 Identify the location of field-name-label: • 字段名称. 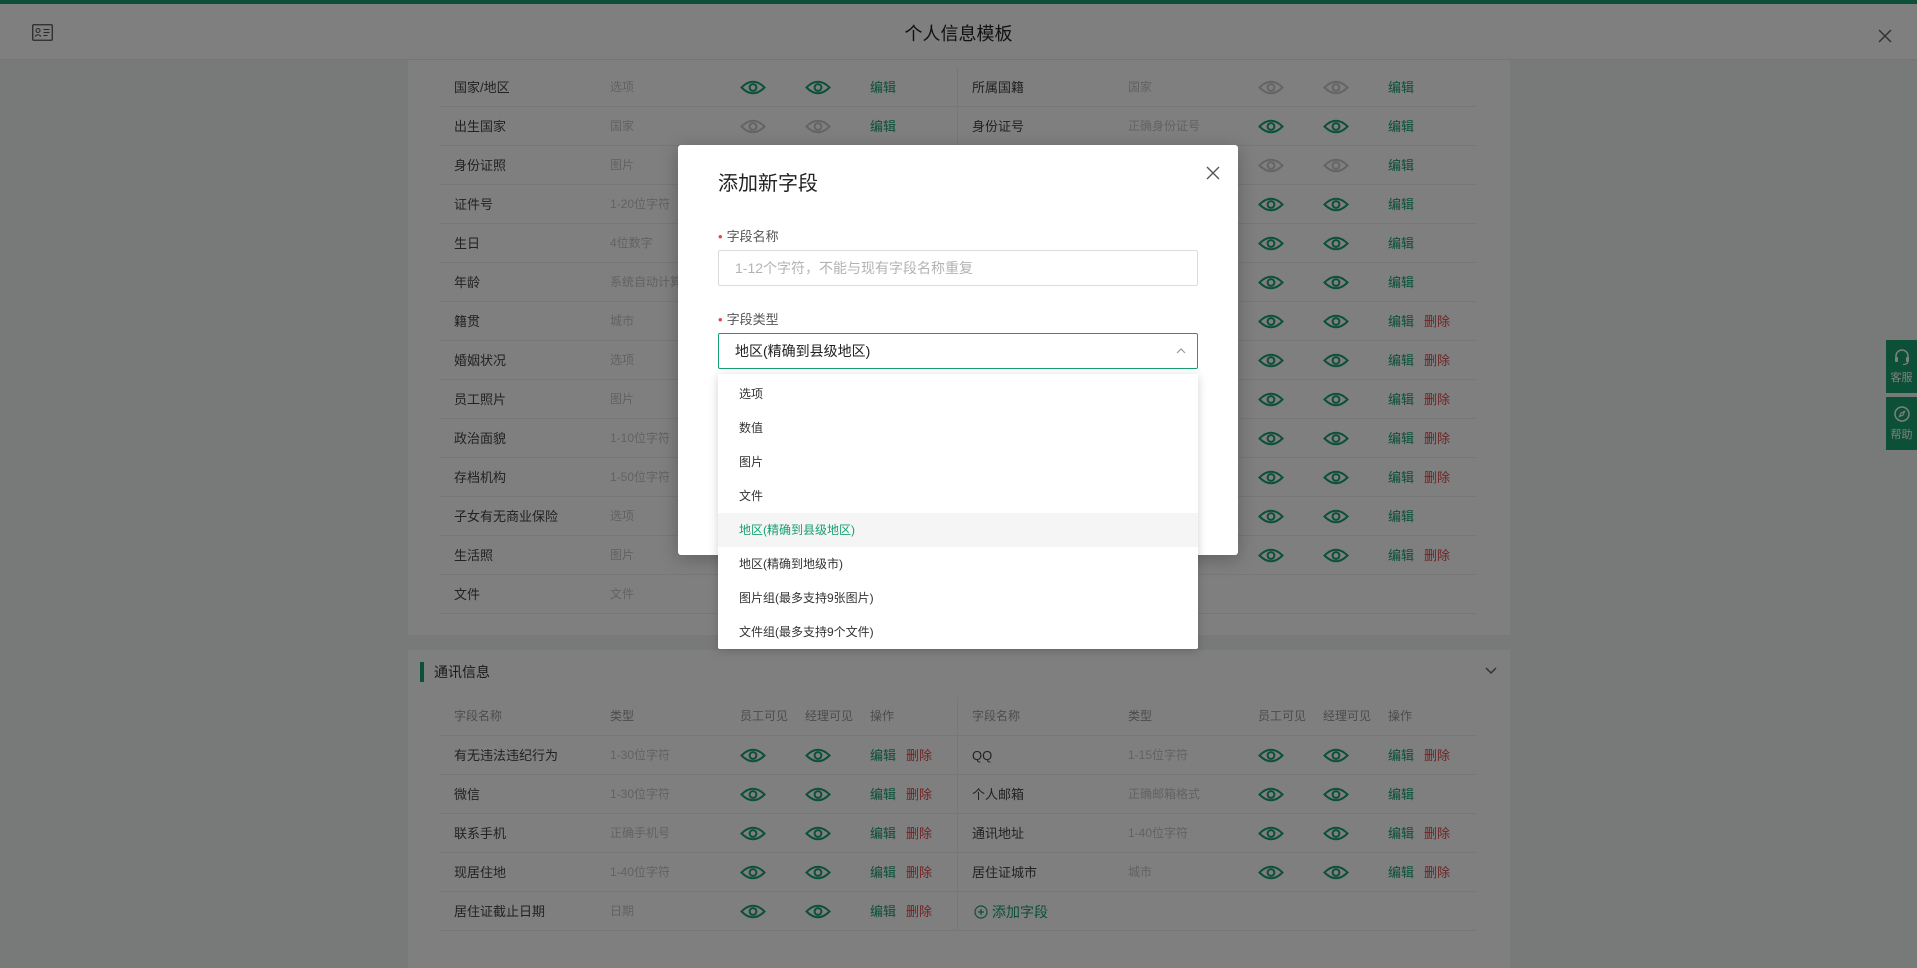
(748, 236).